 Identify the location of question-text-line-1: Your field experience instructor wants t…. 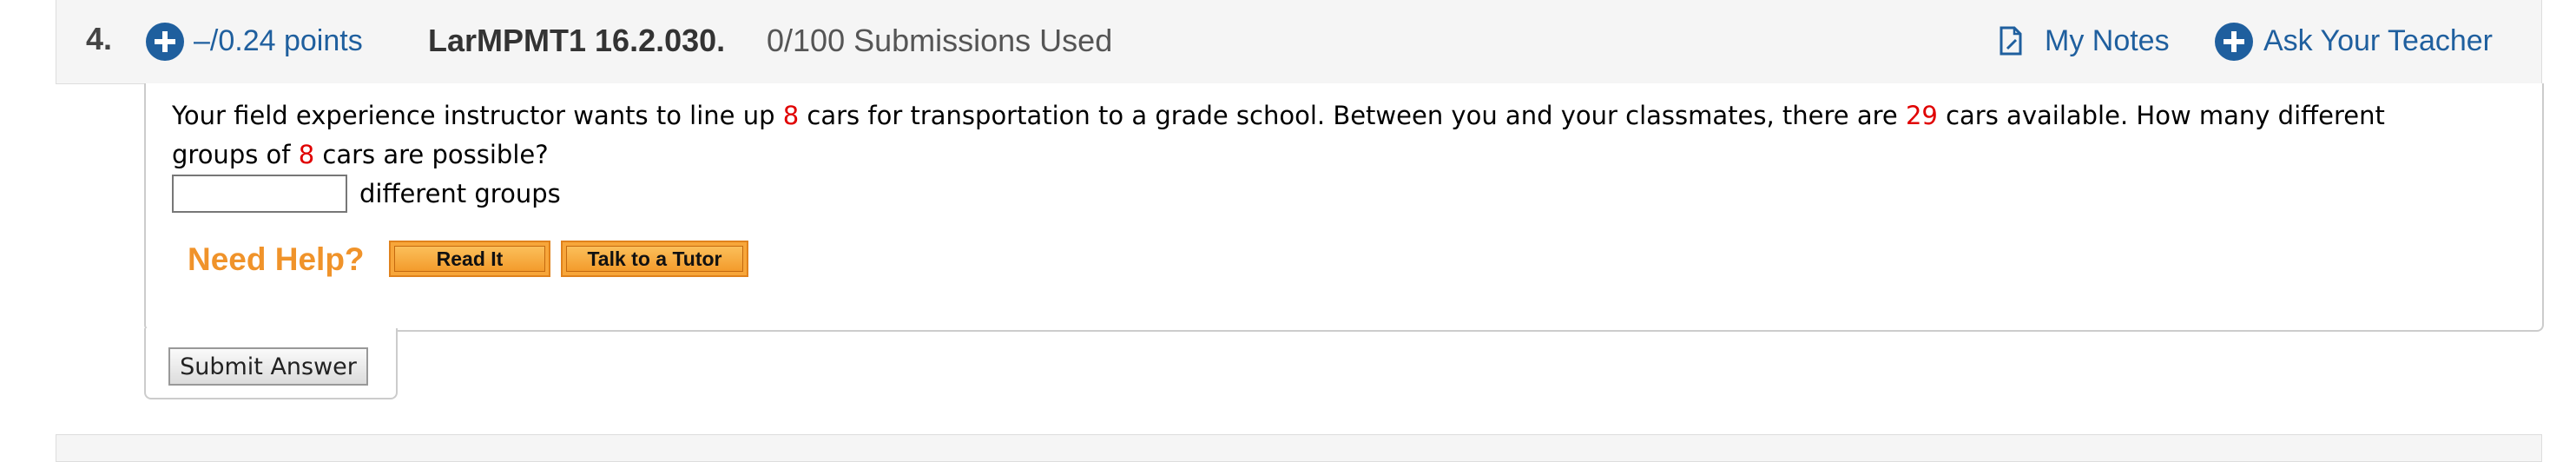
(1278, 115).